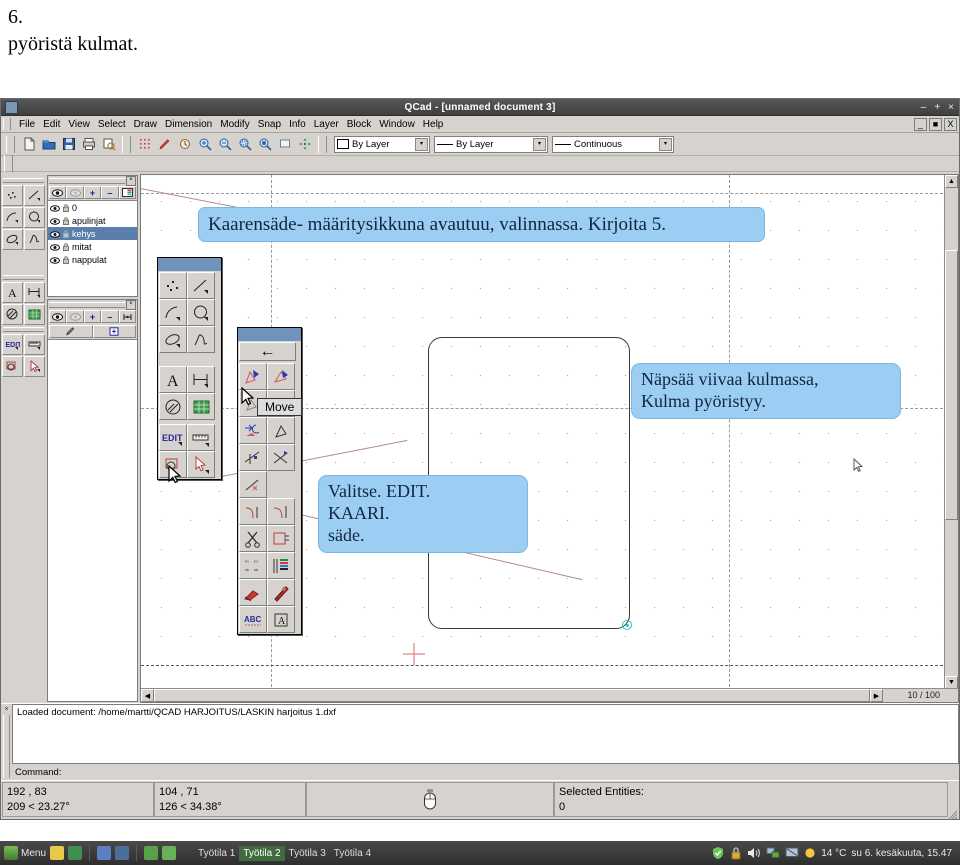 The width and height of the screenshot is (960, 865). I want to click on measure-icon, so click(201, 437).